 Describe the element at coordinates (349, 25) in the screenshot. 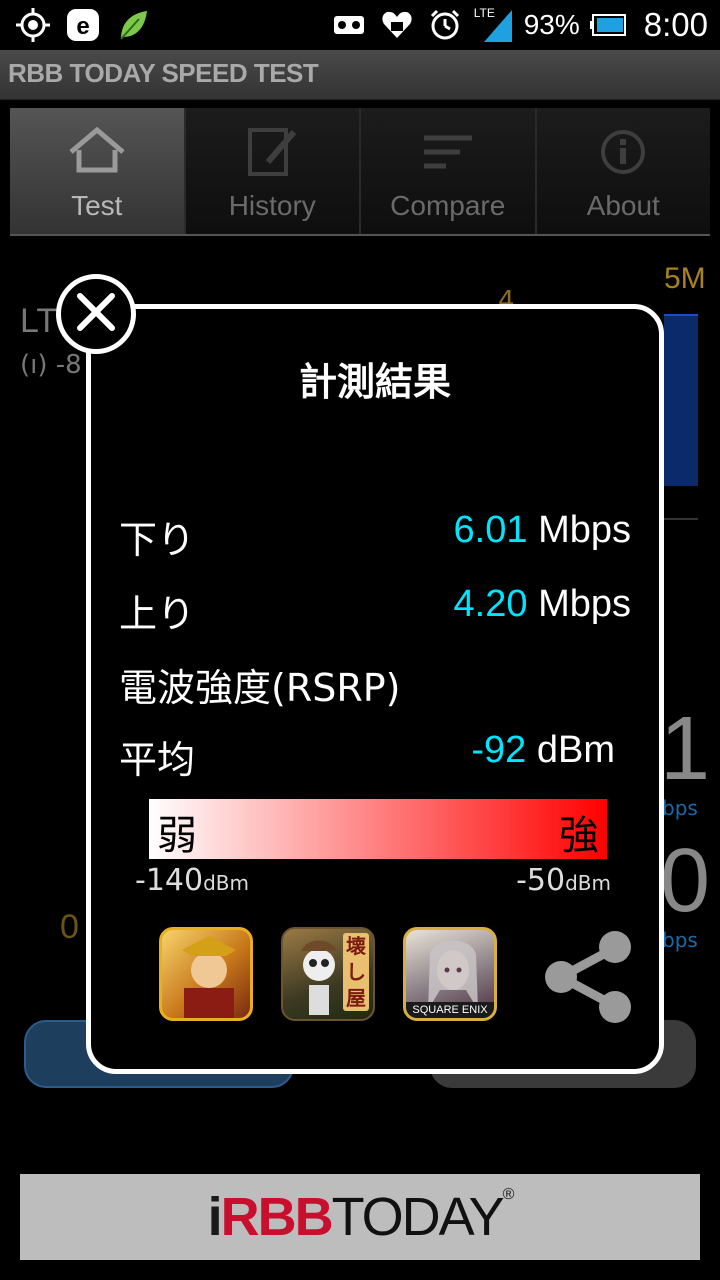

I see `voicemail-icon` at that location.